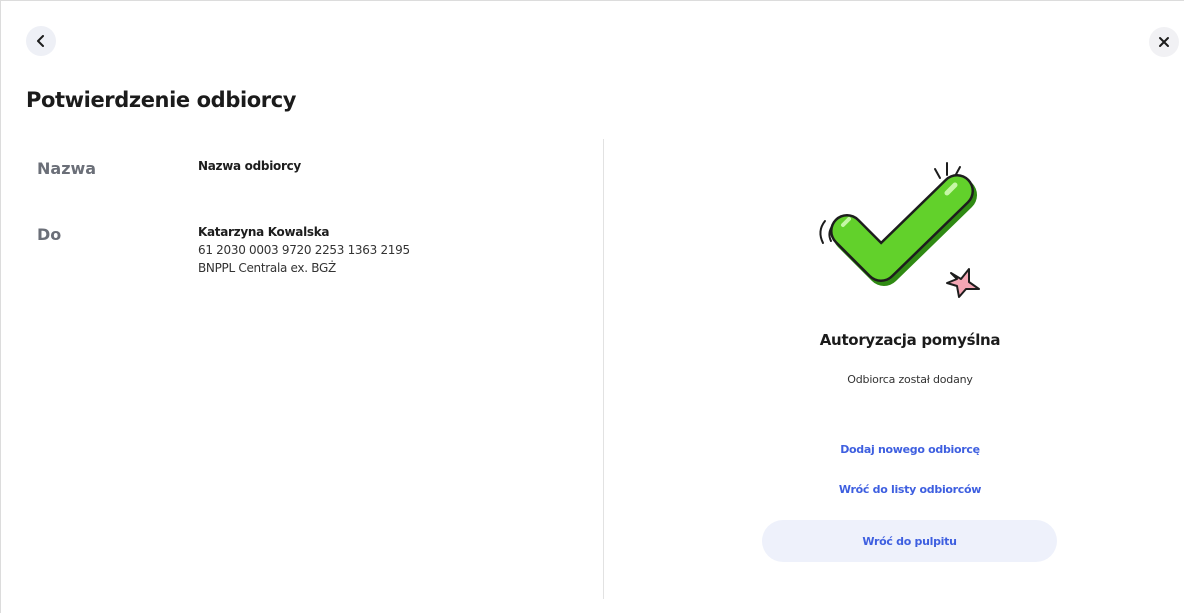  I want to click on account-number: 61 2030 0003 9720 2253 1363 2195, so click(304, 250).